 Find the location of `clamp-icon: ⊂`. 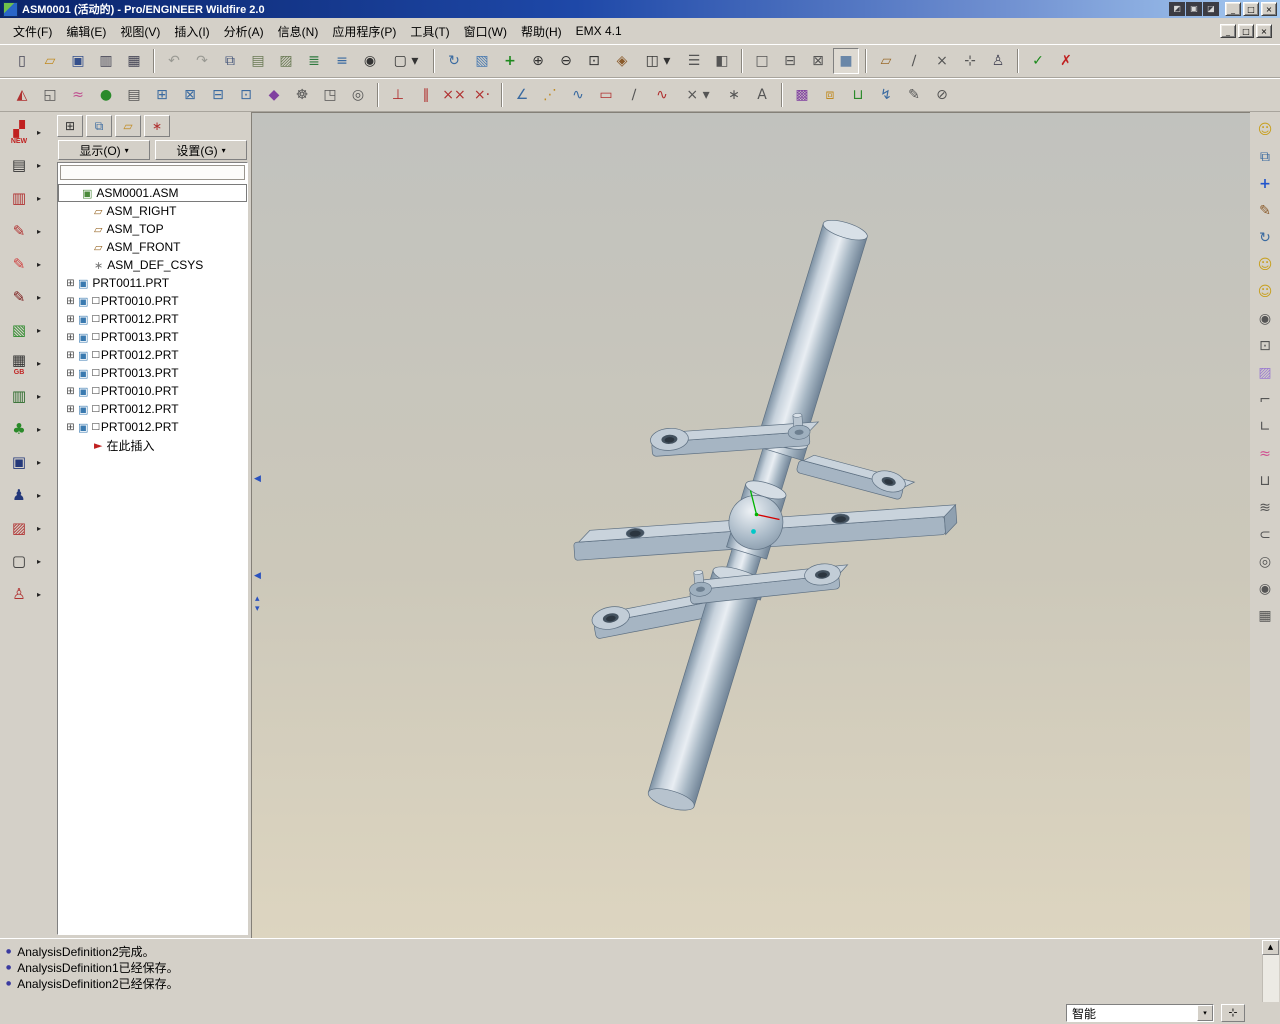

clamp-icon: ⊂ is located at coordinates (1265, 534).